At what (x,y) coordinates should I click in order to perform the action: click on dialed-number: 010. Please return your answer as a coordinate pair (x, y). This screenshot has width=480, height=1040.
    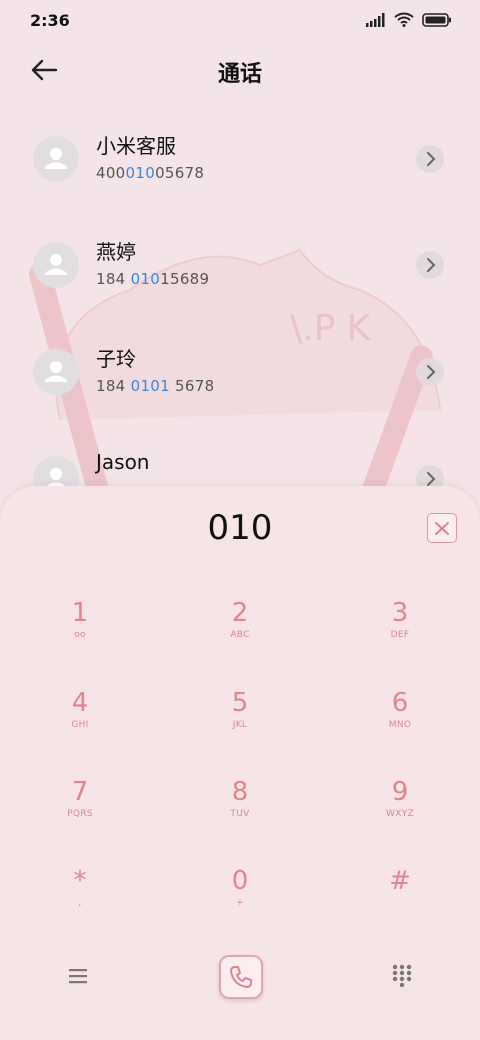
    Looking at the image, I should click on (240, 528).